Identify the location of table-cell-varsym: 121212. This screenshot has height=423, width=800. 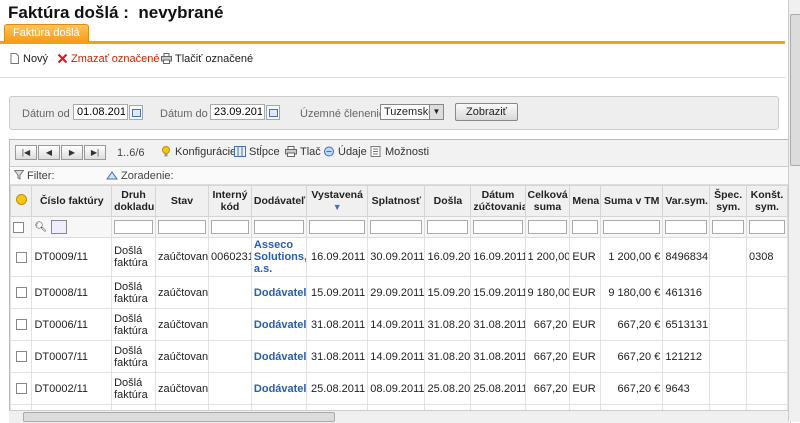
(686, 357).